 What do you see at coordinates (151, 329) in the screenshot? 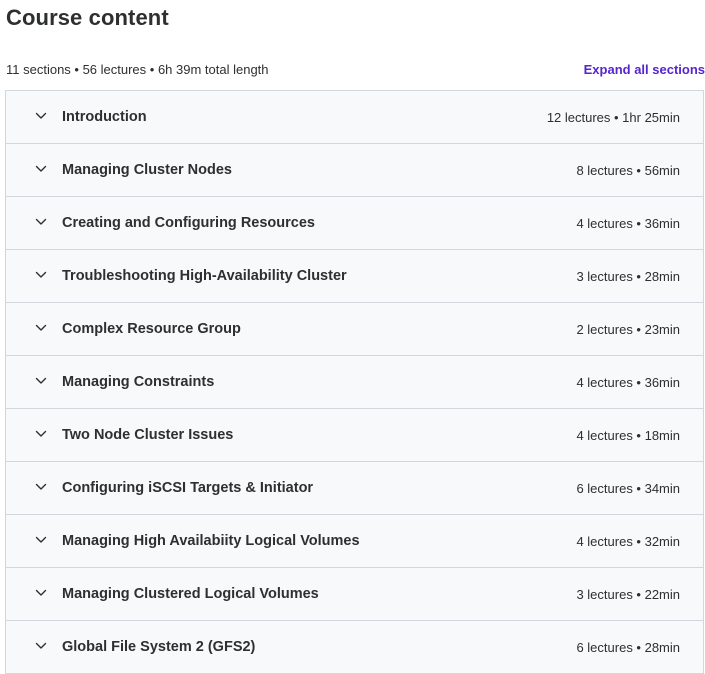
I see `section-title: Complex Resource Group` at bounding box center [151, 329].